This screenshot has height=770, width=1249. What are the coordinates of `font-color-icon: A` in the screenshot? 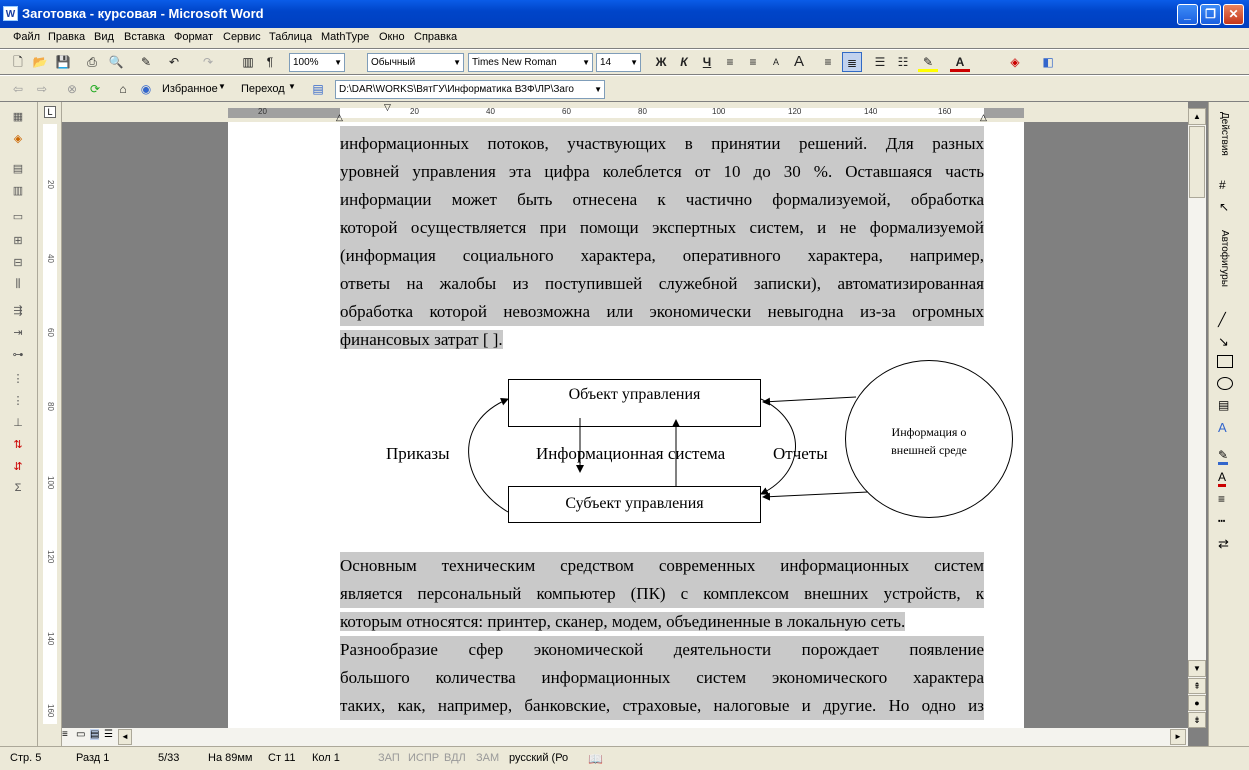 It's located at (960, 62).